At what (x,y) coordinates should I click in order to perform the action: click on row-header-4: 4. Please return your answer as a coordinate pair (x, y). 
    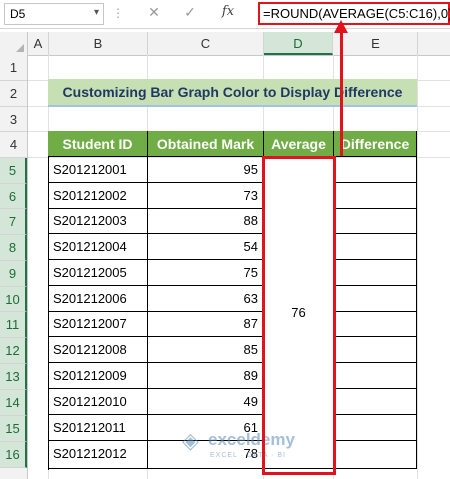
    Looking at the image, I should click on (13, 145).